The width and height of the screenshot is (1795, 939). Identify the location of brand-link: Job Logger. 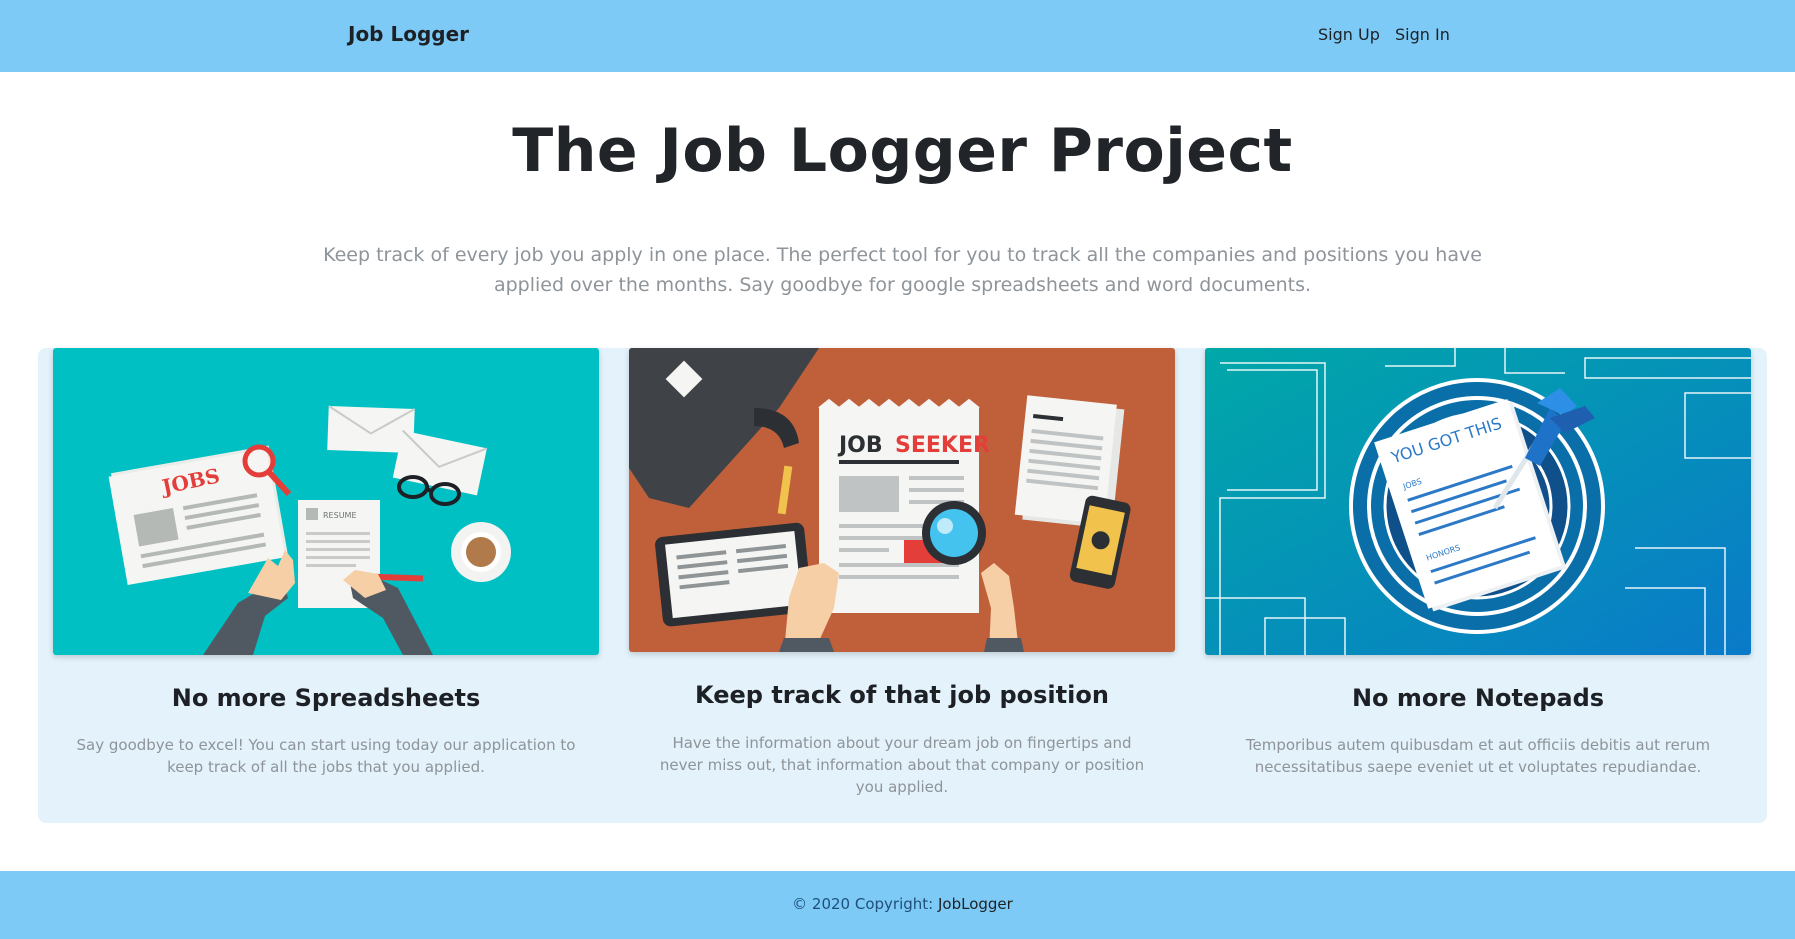
(408, 34).